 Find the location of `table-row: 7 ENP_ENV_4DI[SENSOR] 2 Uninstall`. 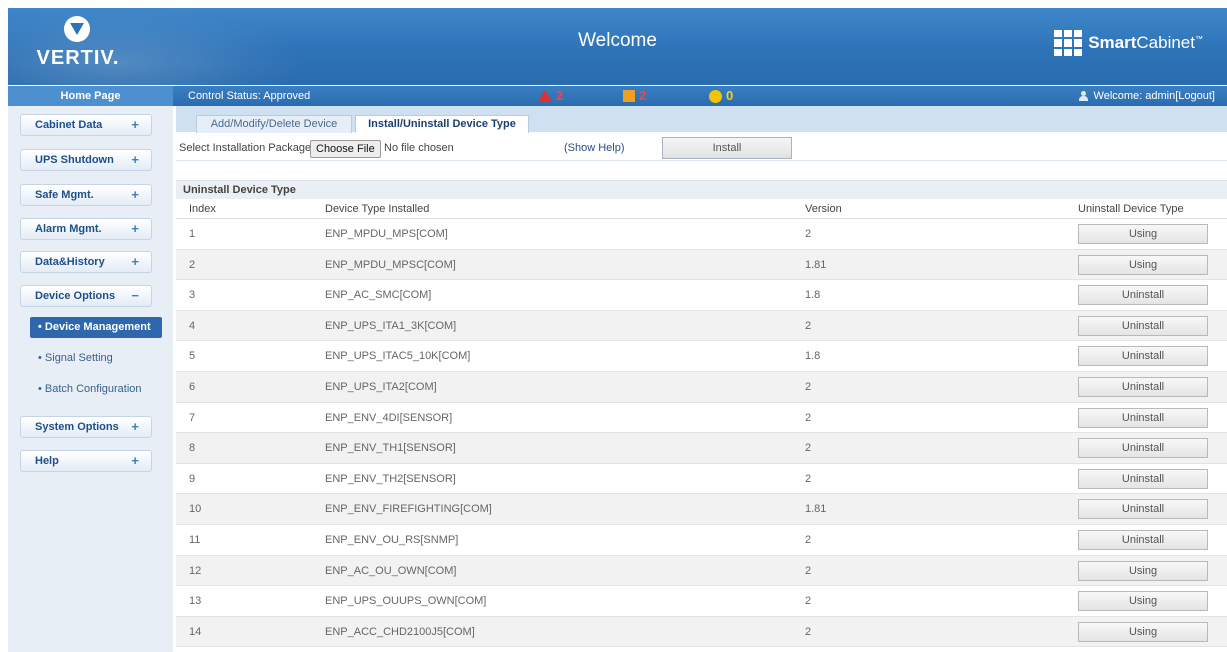

table-row: 7 ENP_ENV_4DI[SENSOR] 2 Uninstall is located at coordinates (701, 418).